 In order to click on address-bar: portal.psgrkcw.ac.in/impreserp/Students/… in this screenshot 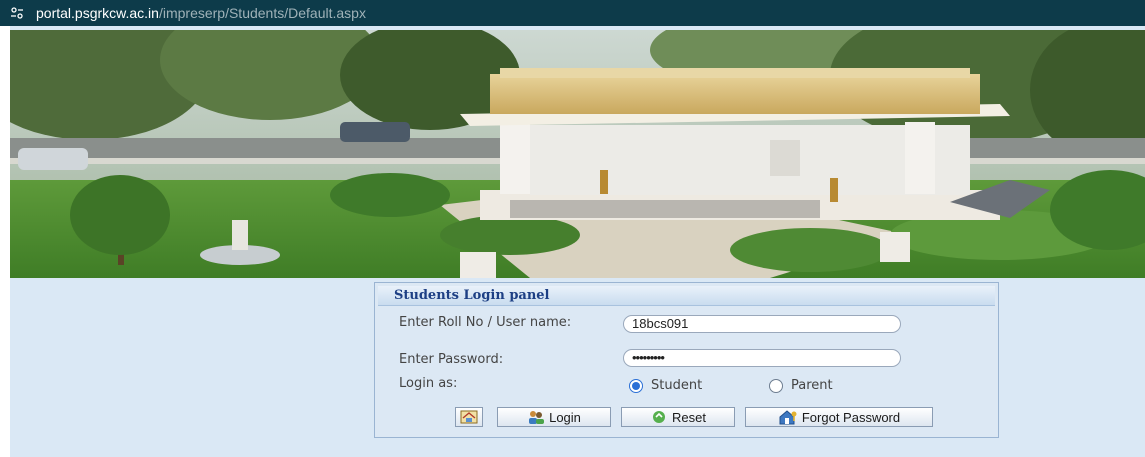, I will do `click(572, 13)`.